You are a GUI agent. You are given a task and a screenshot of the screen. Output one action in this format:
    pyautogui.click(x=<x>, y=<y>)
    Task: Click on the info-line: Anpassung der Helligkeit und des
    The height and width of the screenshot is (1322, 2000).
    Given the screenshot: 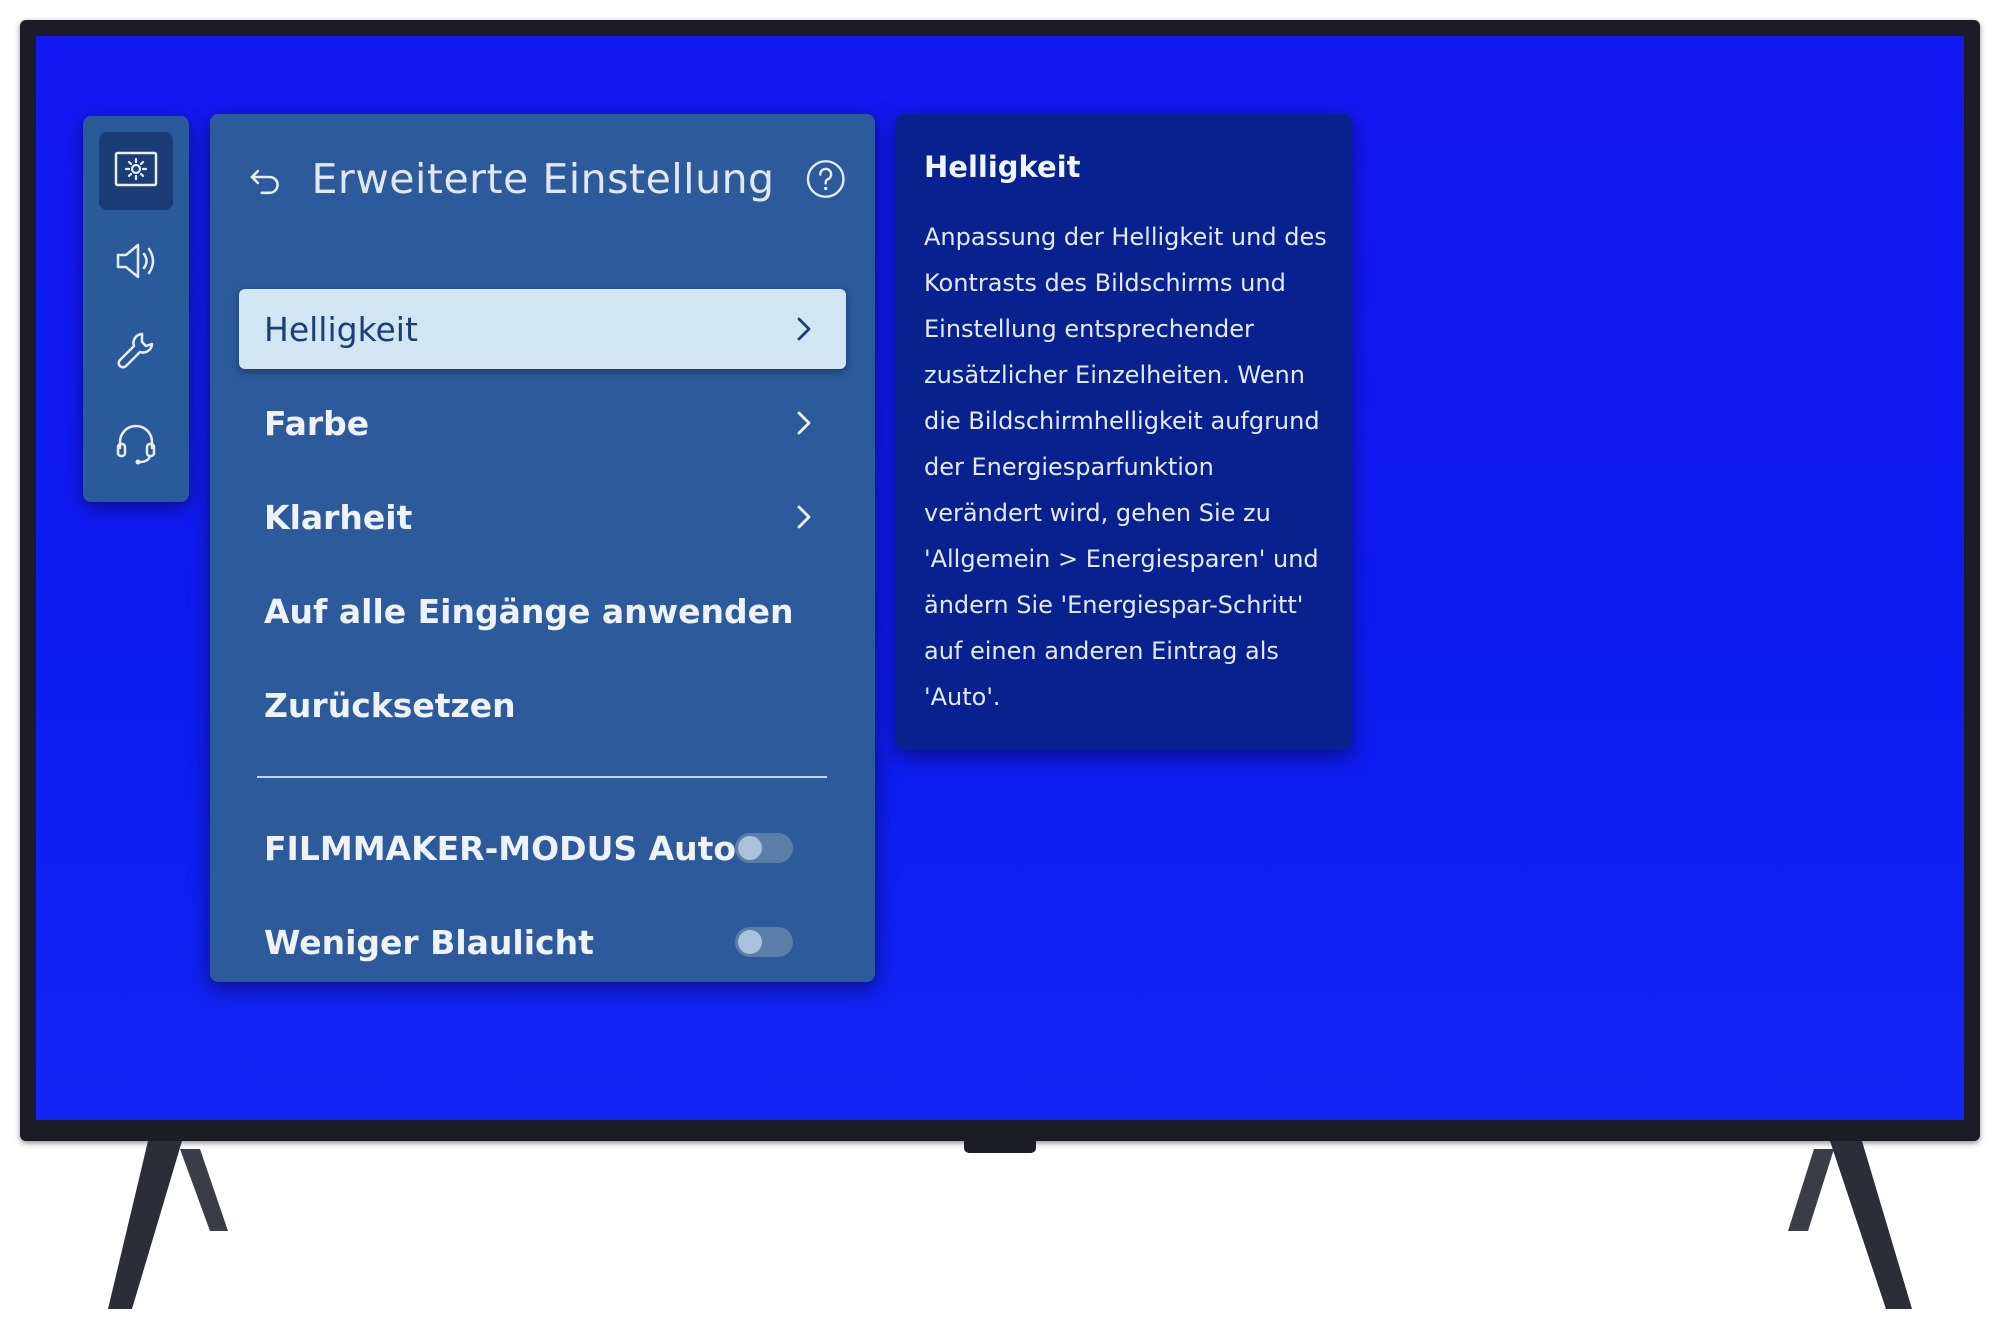 What is the action you would take?
    pyautogui.click(x=1125, y=237)
    